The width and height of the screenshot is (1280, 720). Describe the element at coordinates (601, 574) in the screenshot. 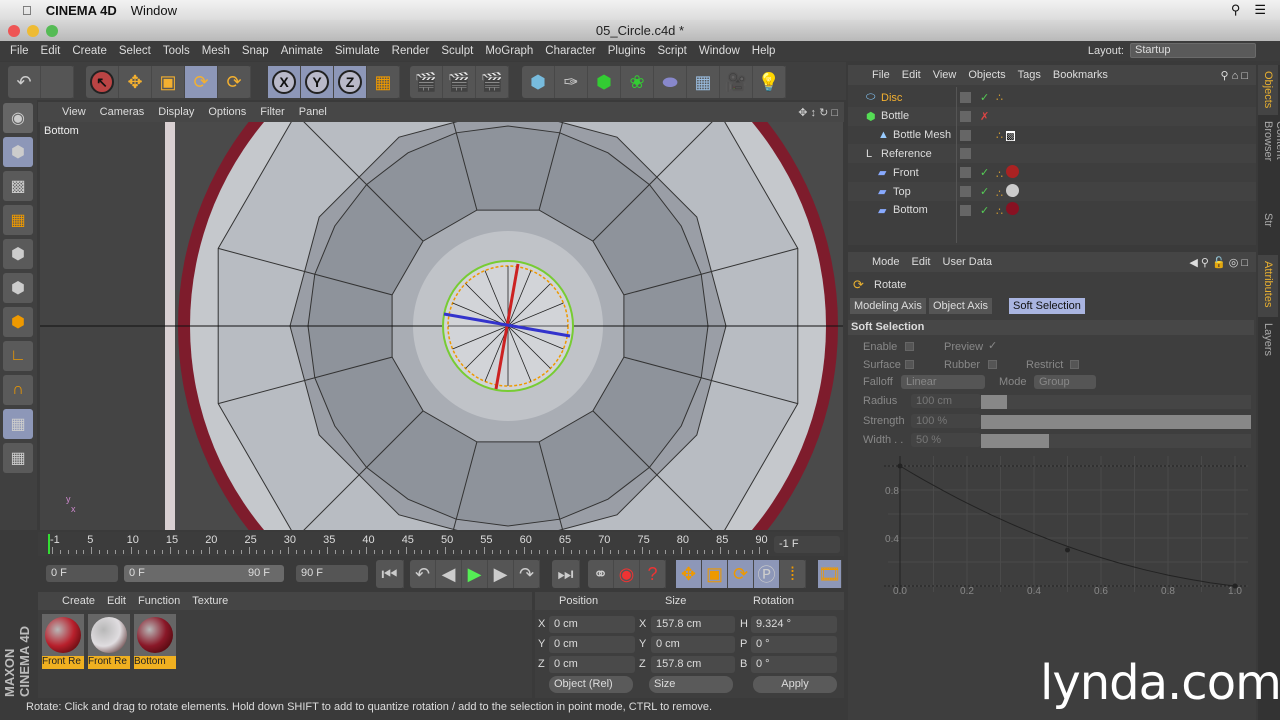

I see `record-keys-icon: ⚭` at that location.